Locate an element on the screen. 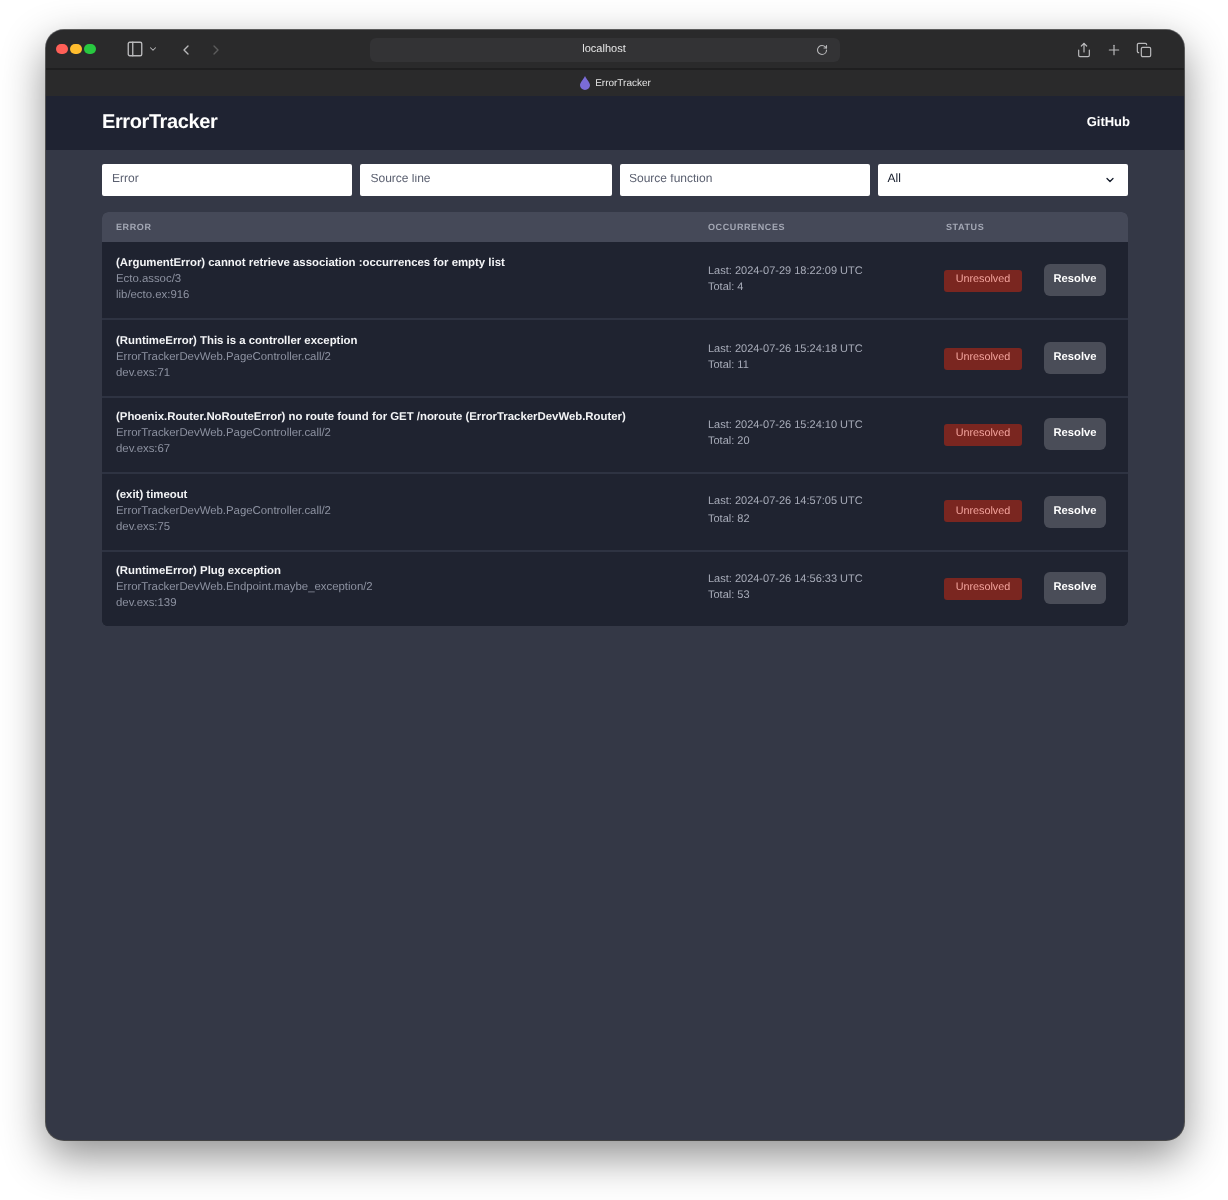 The image size is (1228, 1200). tabs-icon is located at coordinates (1144, 49).